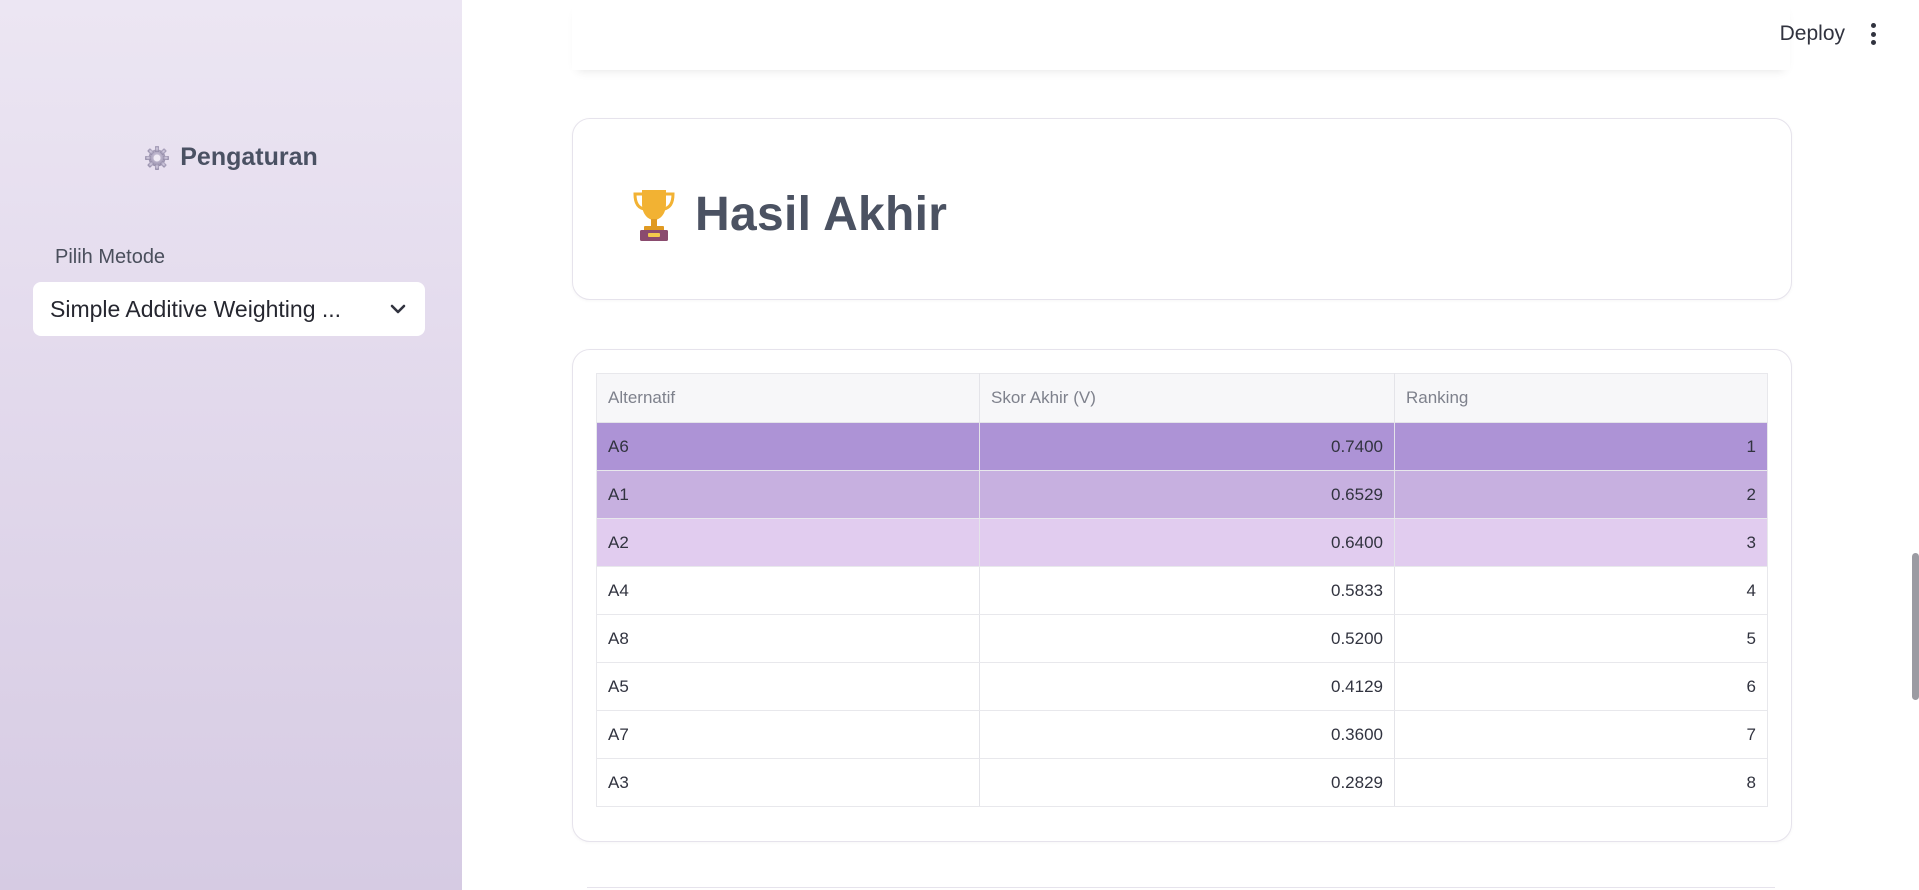  What do you see at coordinates (1873, 34) in the screenshot?
I see `kebab-menu-icon` at bounding box center [1873, 34].